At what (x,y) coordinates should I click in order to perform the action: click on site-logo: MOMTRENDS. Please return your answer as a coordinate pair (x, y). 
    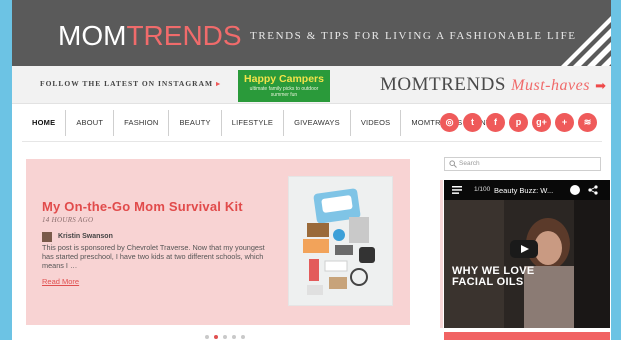
    Looking at the image, I should click on (150, 36).